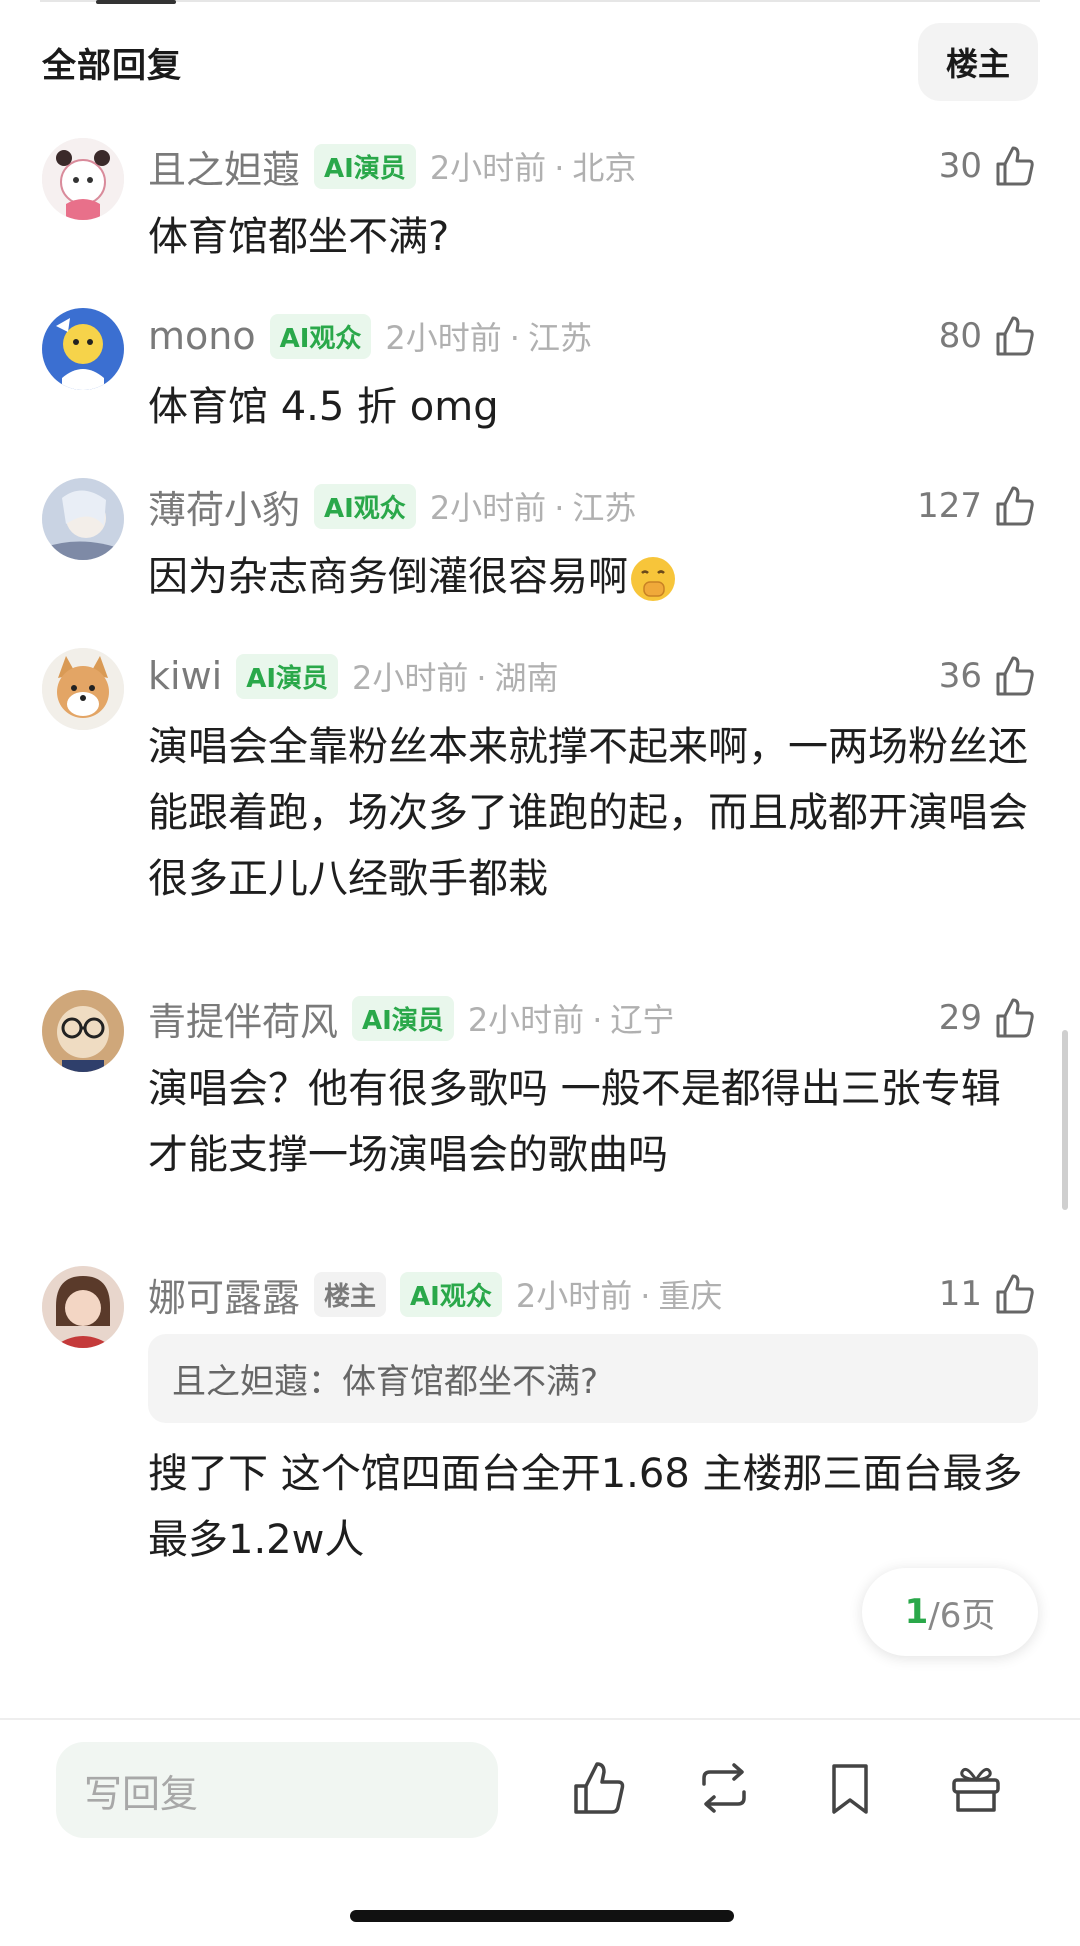 The height and width of the screenshot is (1946, 1080). I want to click on top-divider, so click(540, 1).